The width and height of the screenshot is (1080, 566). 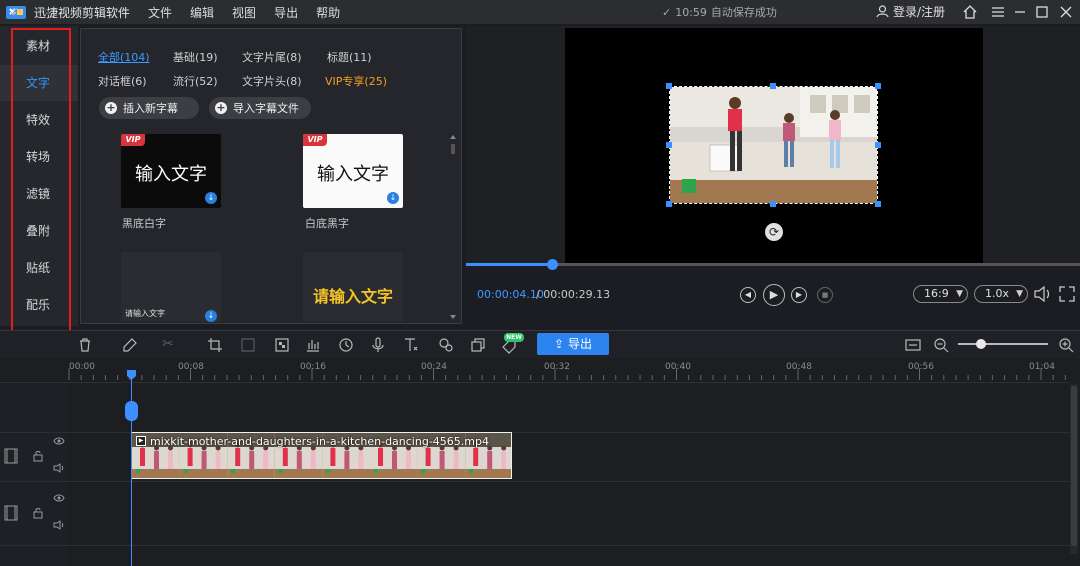 What do you see at coordinates (579, 344) in the screenshot?
I see `export-label: 导出` at bounding box center [579, 344].